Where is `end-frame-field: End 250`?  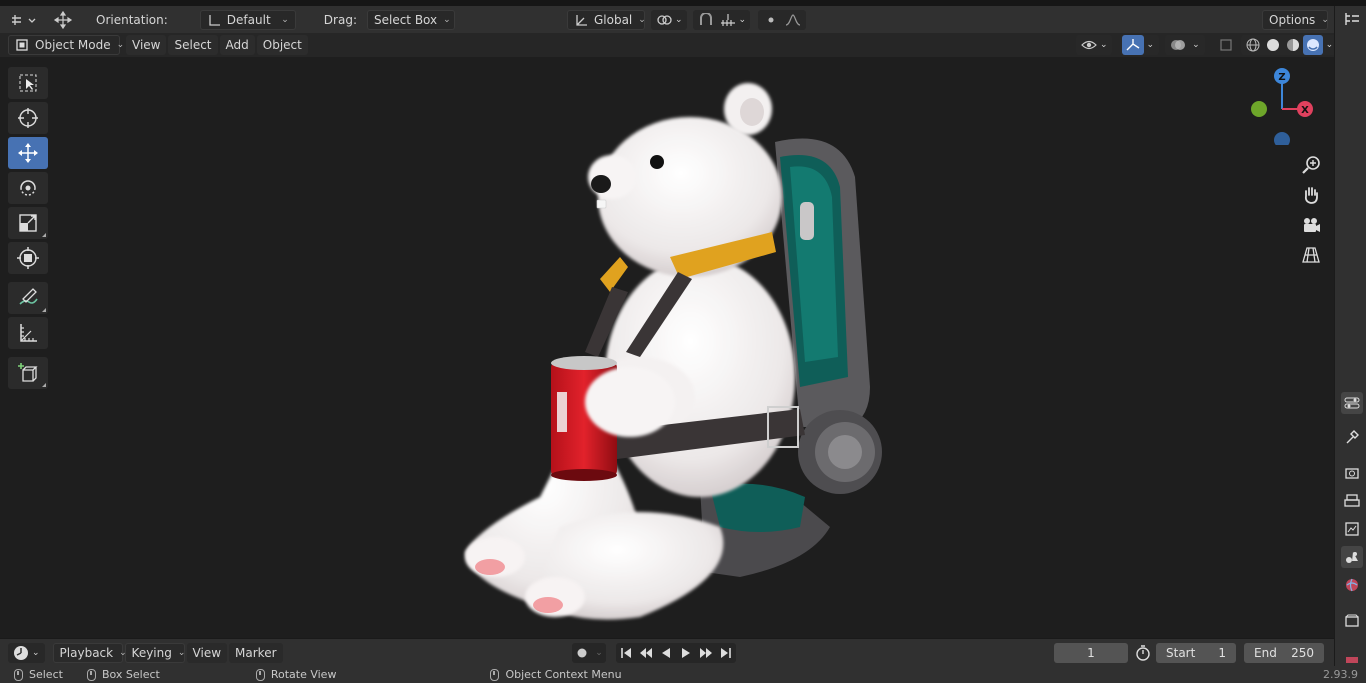 end-frame-field: End 250 is located at coordinates (1284, 653).